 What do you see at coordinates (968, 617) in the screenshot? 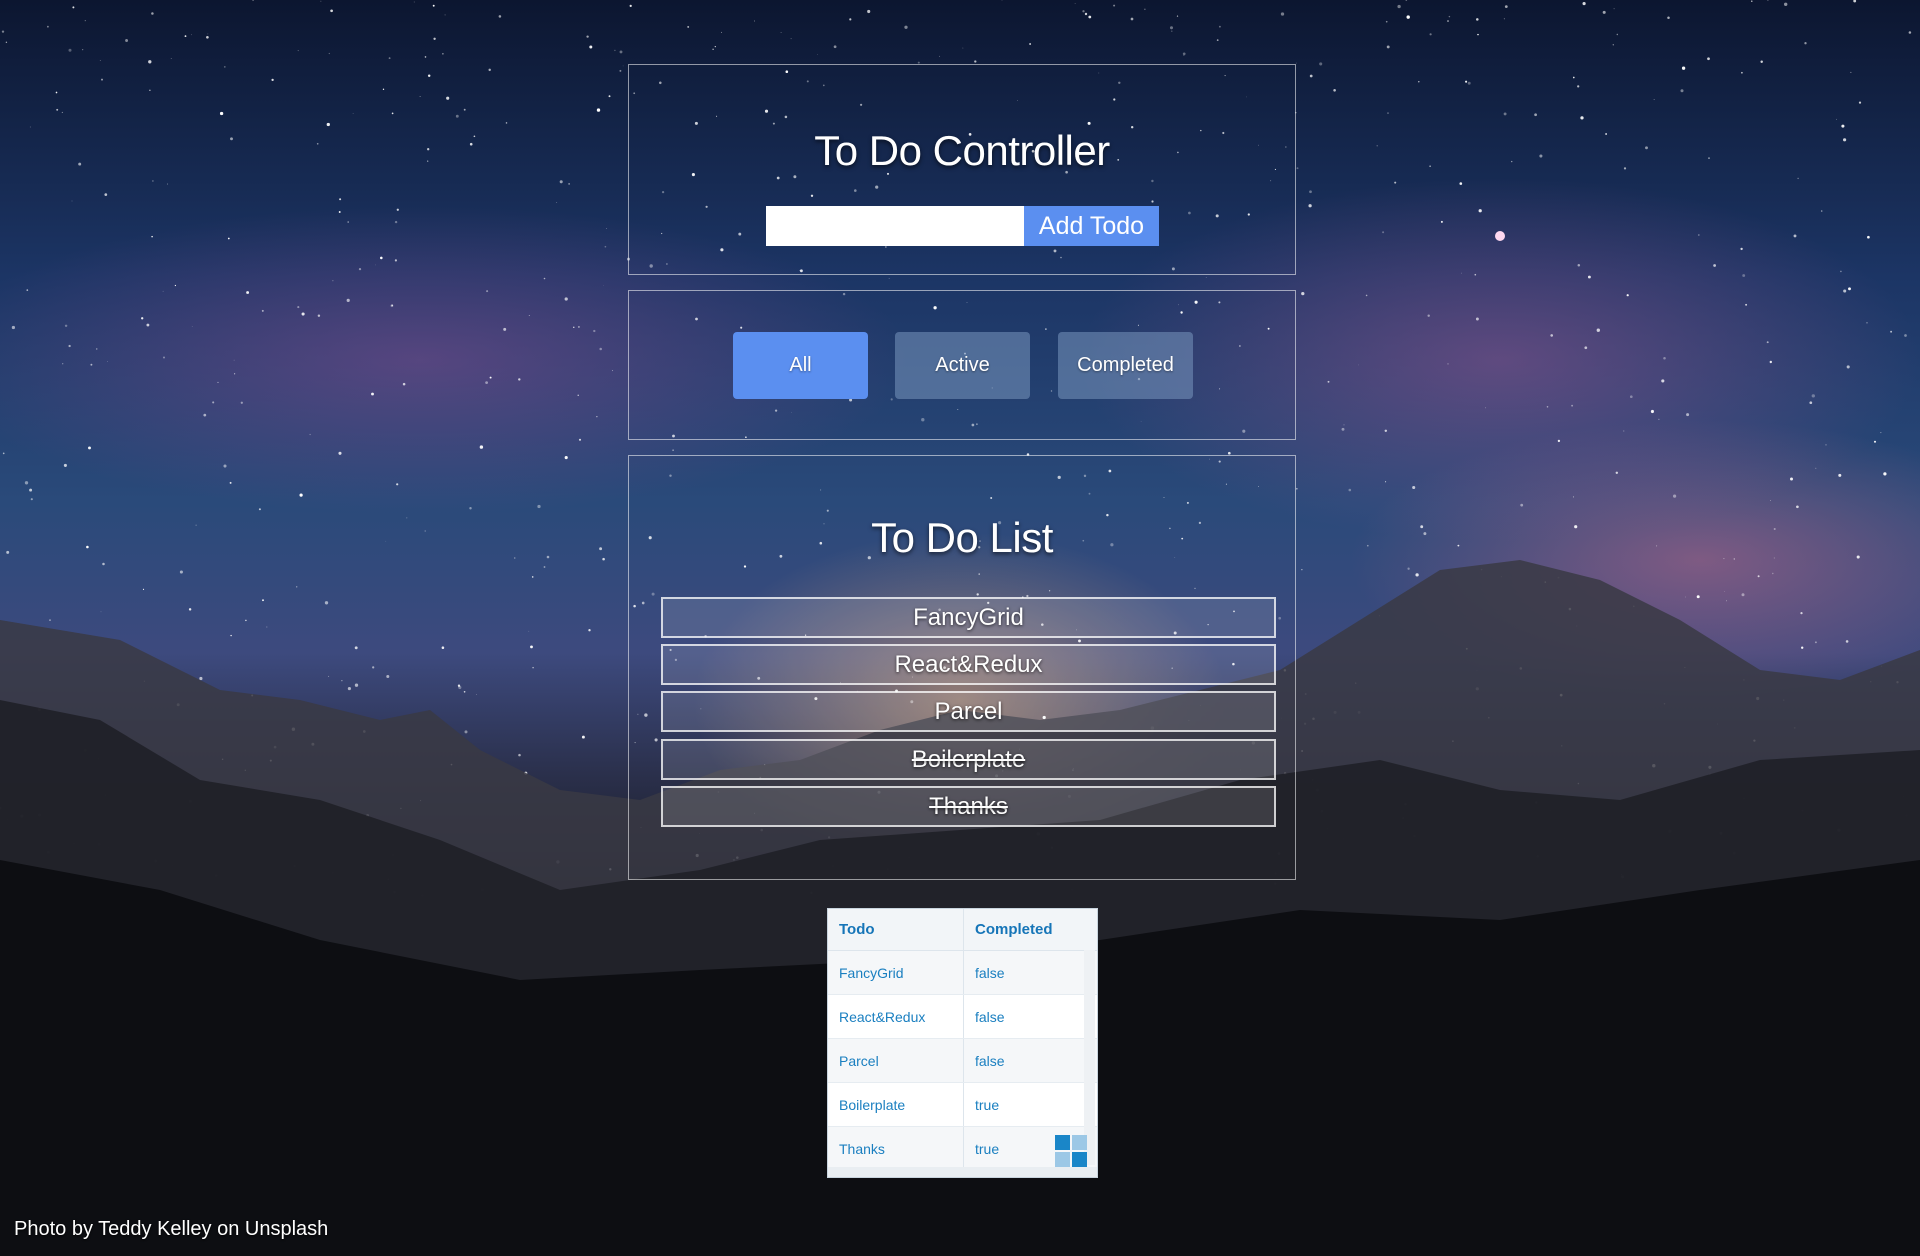
I see `todo-item: FancyGrid` at bounding box center [968, 617].